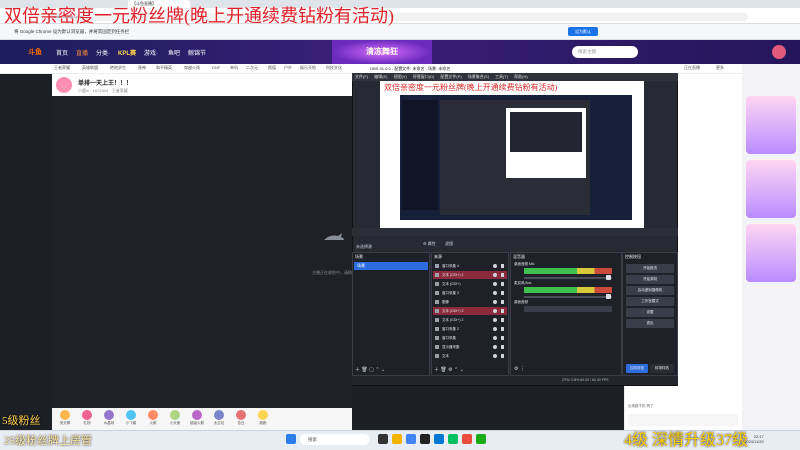 The height and width of the screenshot is (450, 800). Describe the element at coordinates (370, 369) in the screenshot. I see `scenes-dock-toolbar: ＋ 🗑 ▢ ⌃ ⌄` at that location.